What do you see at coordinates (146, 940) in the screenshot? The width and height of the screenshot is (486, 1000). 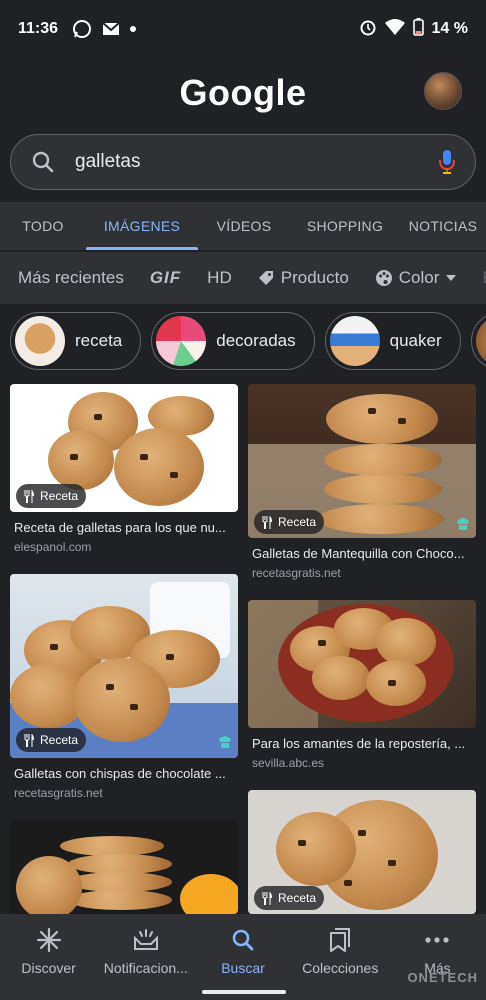 I see `notifications-icon` at bounding box center [146, 940].